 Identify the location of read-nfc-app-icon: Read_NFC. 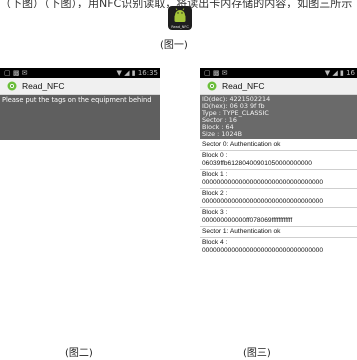
(180, 18).